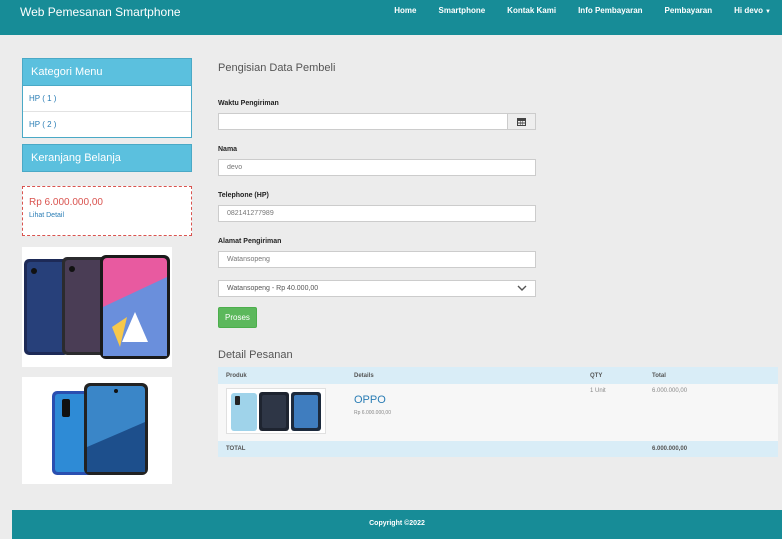 The width and height of the screenshot is (782, 539). I want to click on phone-input, so click(377, 213).